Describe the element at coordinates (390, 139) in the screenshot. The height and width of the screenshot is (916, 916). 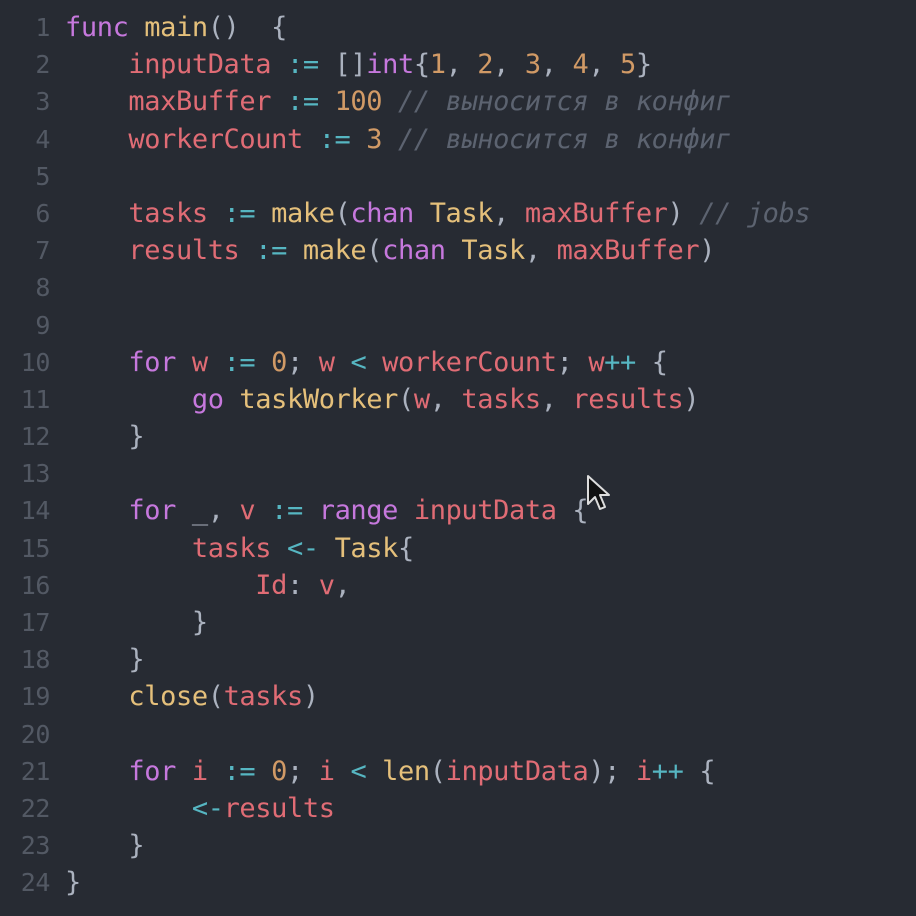
I see `code-text: workerCount := 3 // выносится в конфиг` at that location.